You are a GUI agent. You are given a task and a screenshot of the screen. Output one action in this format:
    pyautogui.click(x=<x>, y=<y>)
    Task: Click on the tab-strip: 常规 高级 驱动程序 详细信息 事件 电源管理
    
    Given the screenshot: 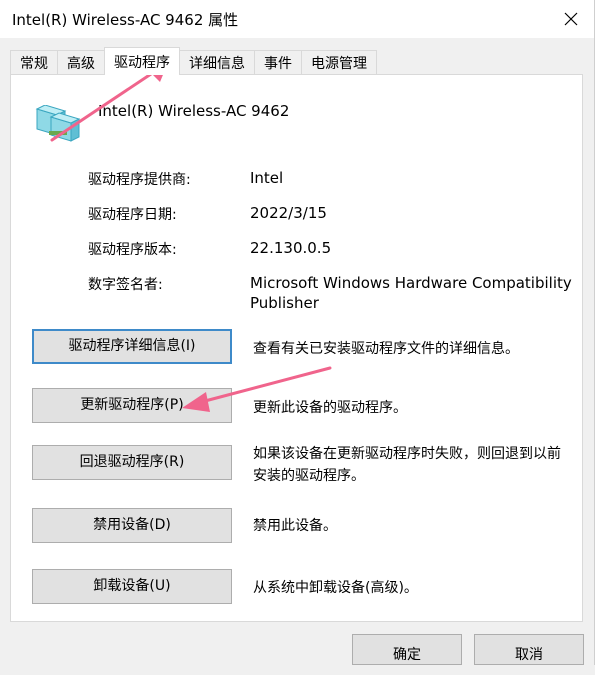 What is the action you would take?
    pyautogui.click(x=193, y=61)
    